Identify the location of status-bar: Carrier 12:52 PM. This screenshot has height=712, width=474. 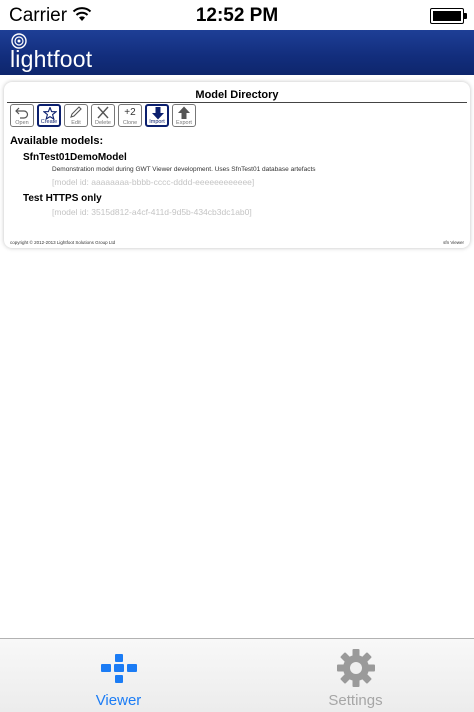
(237, 15).